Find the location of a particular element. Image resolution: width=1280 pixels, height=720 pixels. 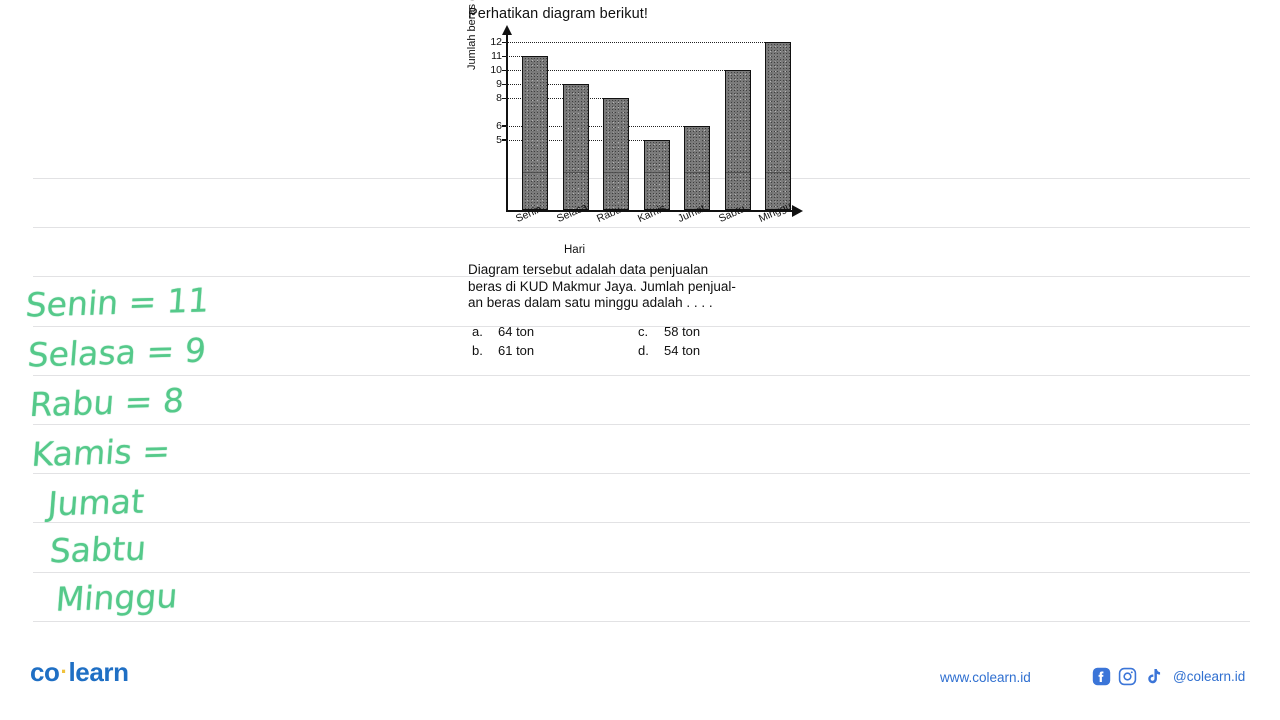

y-tick-label: 12 is located at coordinates (496, 42).